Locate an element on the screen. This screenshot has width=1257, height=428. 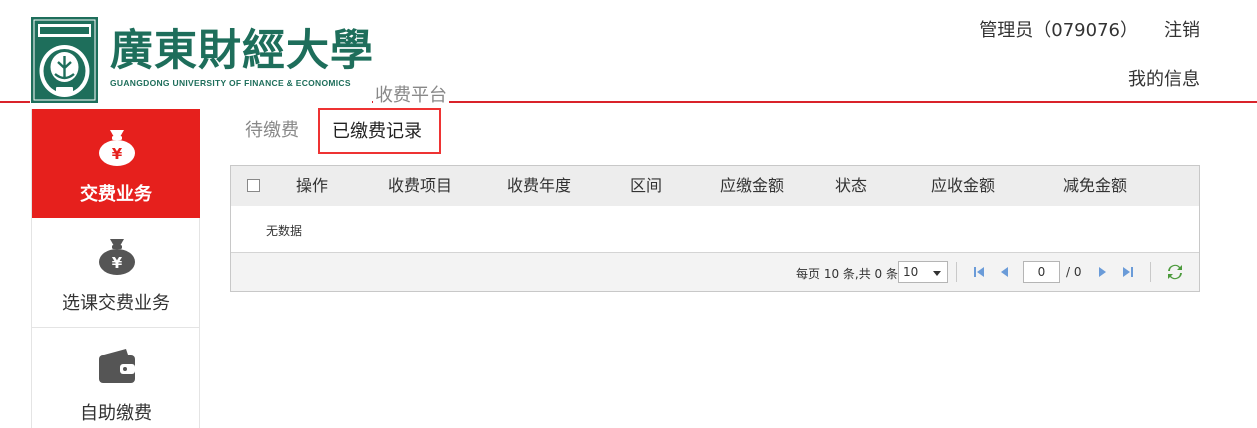
sidebar-item-self-payment: 自助缴费 is located at coordinates (116, 378).